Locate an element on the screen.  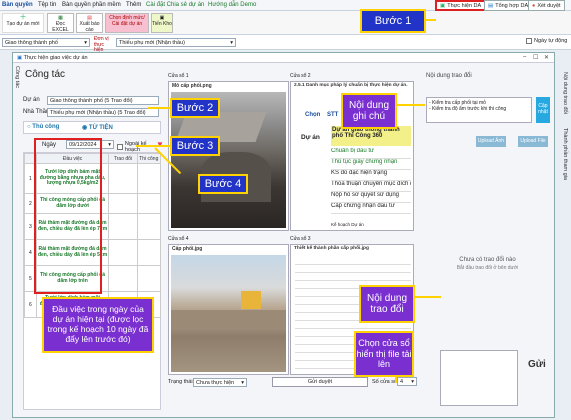
col-exchange: Trao đổi is located at coordinates (123, 158).